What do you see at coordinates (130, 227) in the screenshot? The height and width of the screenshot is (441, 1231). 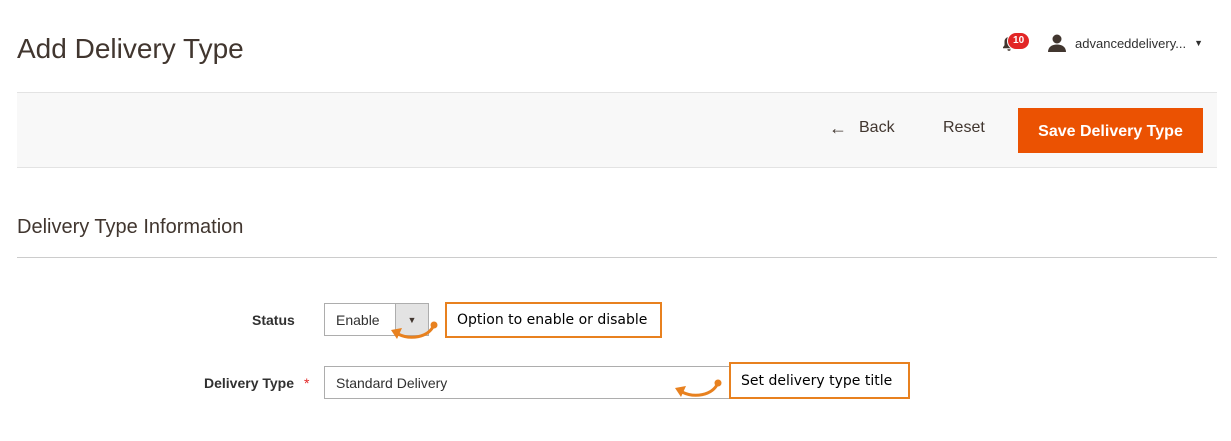 I see `section-title: Delivery Type Information` at bounding box center [130, 227].